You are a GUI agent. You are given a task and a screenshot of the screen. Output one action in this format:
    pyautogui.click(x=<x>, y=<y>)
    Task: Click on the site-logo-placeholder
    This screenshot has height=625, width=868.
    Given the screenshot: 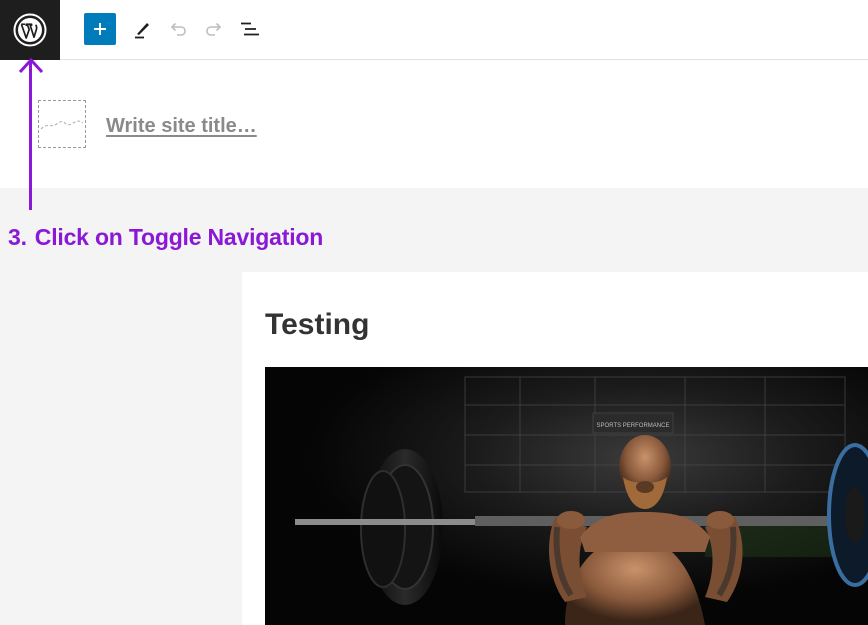 What is the action you would take?
    pyautogui.click(x=62, y=124)
    